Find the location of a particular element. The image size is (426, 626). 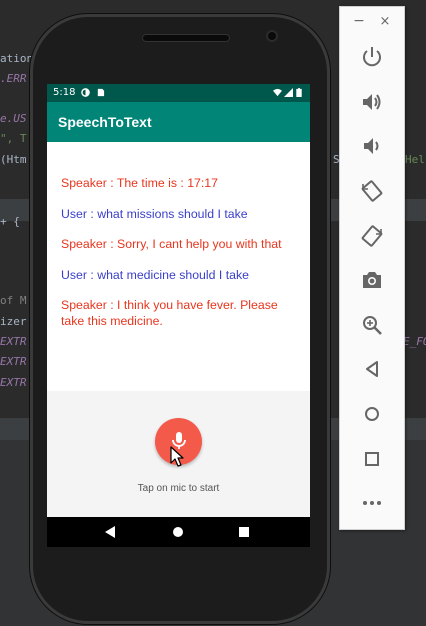

volume-down-icon is located at coordinates (372, 146).